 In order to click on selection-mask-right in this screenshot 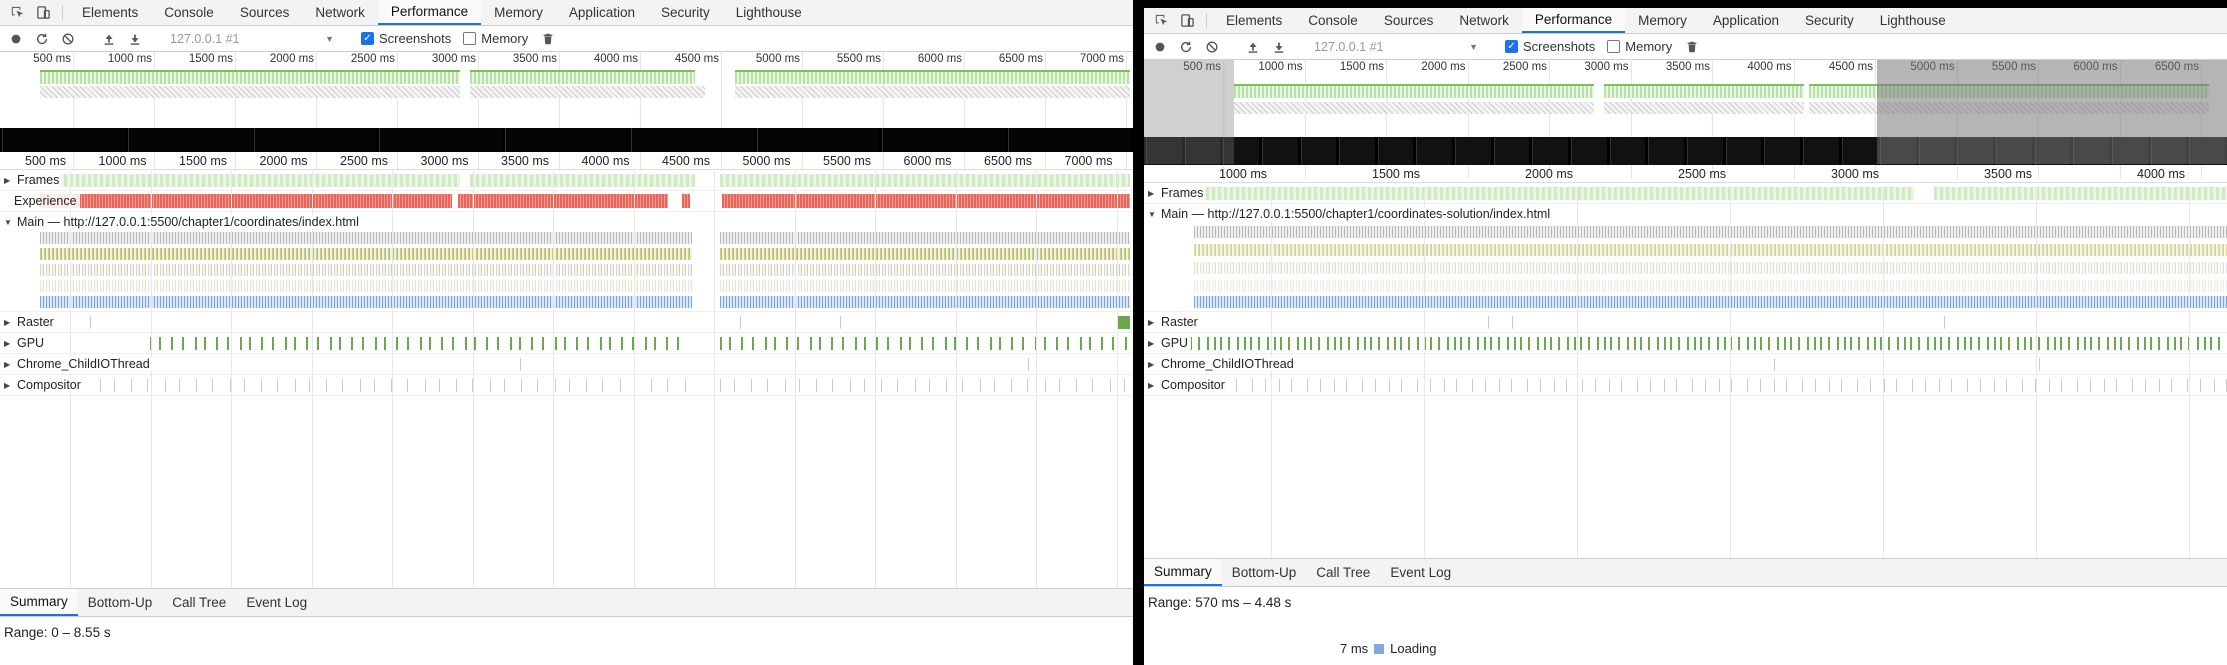, I will do `click(2052, 112)`.